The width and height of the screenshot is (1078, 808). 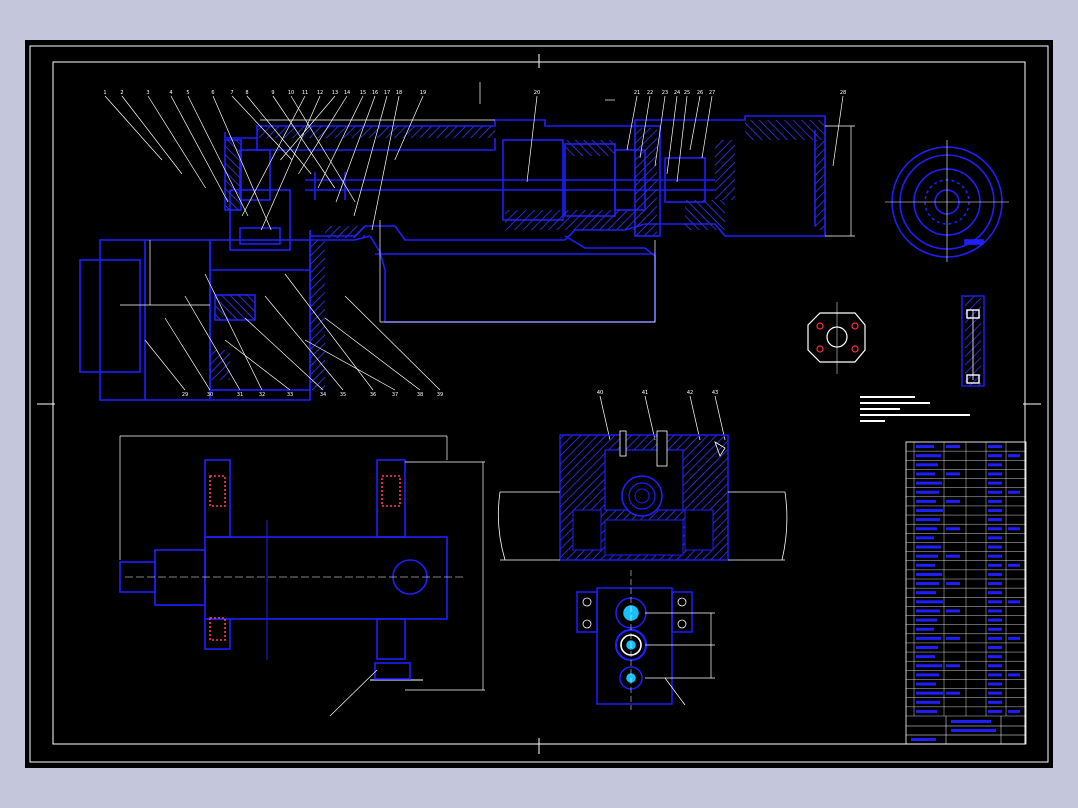 What do you see at coordinates (947, 201) in the screenshot?
I see `end-view` at bounding box center [947, 201].